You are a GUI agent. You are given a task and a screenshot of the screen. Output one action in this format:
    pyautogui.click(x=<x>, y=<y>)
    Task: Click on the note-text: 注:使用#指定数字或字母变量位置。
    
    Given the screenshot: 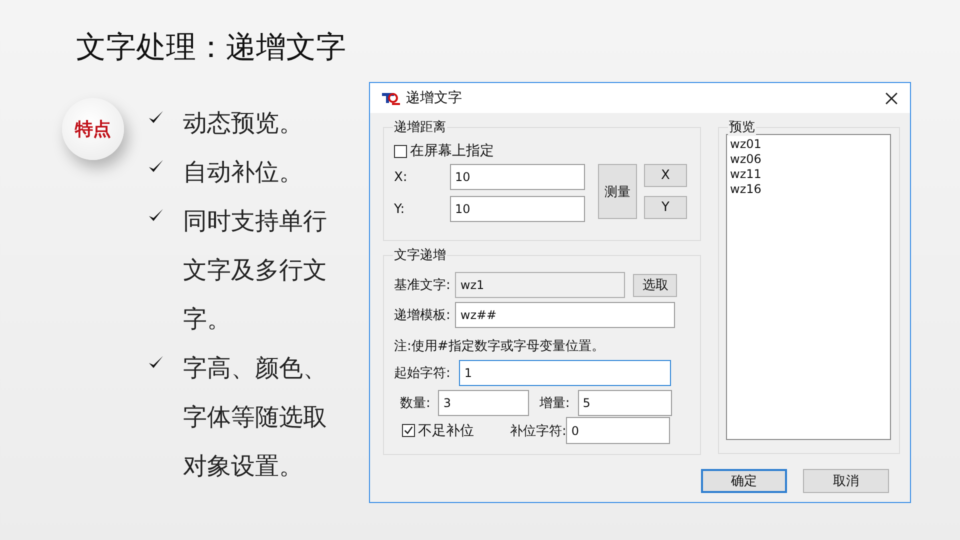 What is the action you would take?
    pyautogui.click(x=500, y=346)
    